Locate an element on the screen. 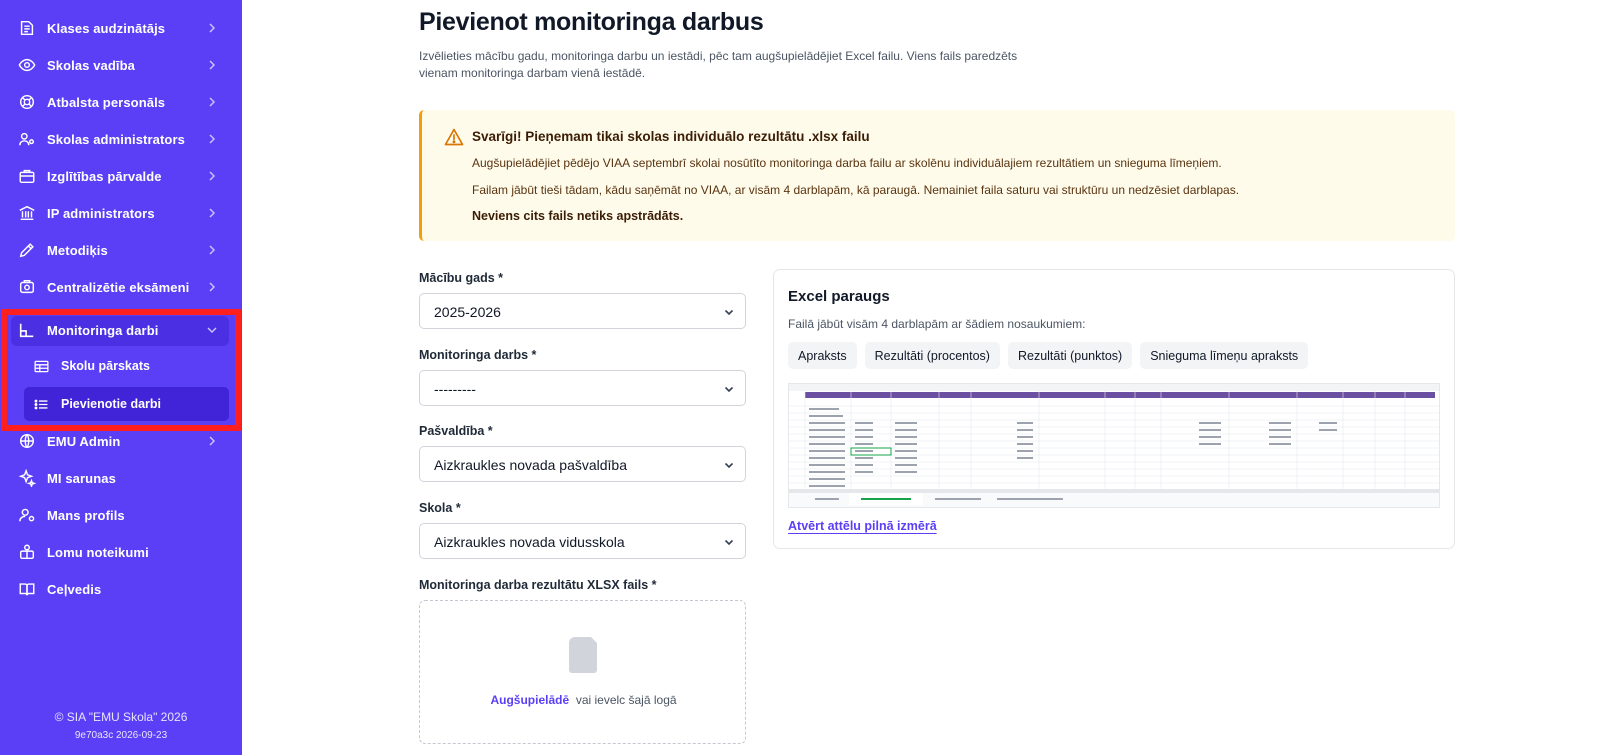  book-icon is located at coordinates (27, 589).